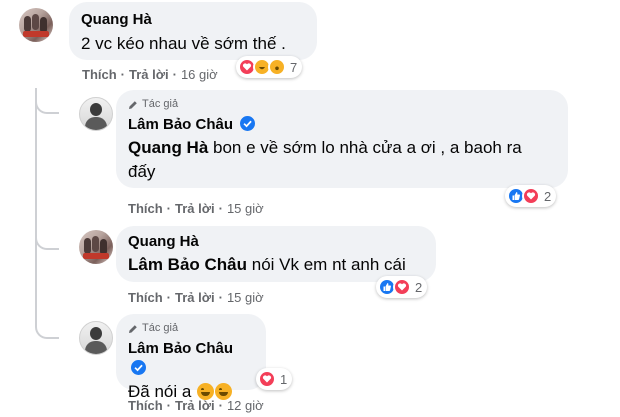  Describe the element at coordinates (267, 264) in the screenshot. I see `comment-text: Lâm Bảo Châu nói Vk em nt anh cái` at that location.